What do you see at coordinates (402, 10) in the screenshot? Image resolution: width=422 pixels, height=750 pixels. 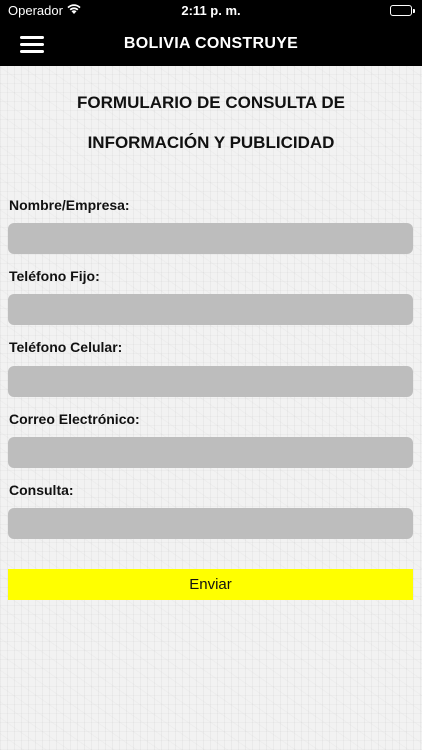 I see `battery-icon` at bounding box center [402, 10].